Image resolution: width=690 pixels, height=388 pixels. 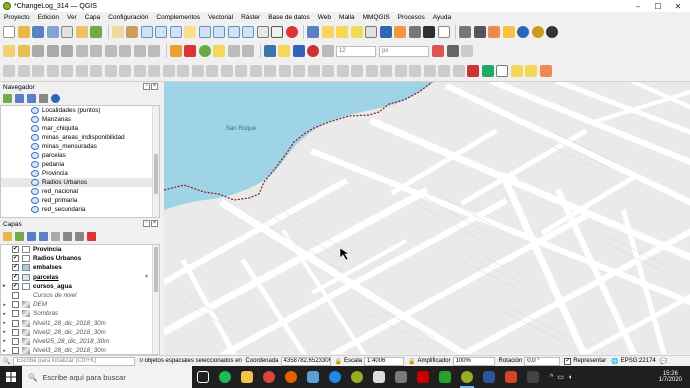 I want to click on plugin-e-icon, so click(x=552, y=32).